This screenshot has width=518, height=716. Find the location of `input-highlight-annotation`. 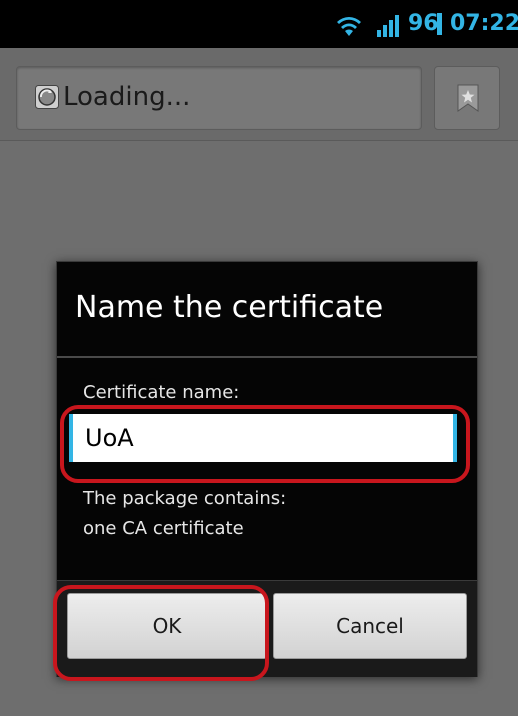

input-highlight-annotation is located at coordinates (265, 444).